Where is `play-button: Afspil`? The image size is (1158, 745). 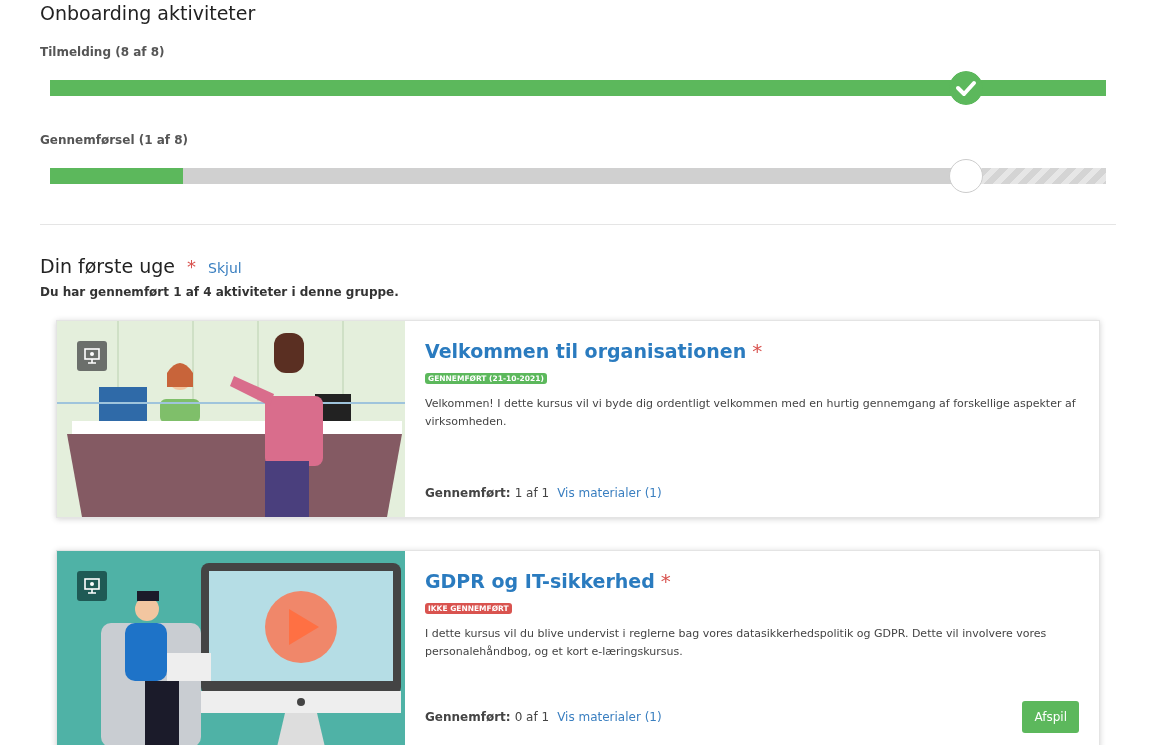 play-button: Afspil is located at coordinates (1050, 717).